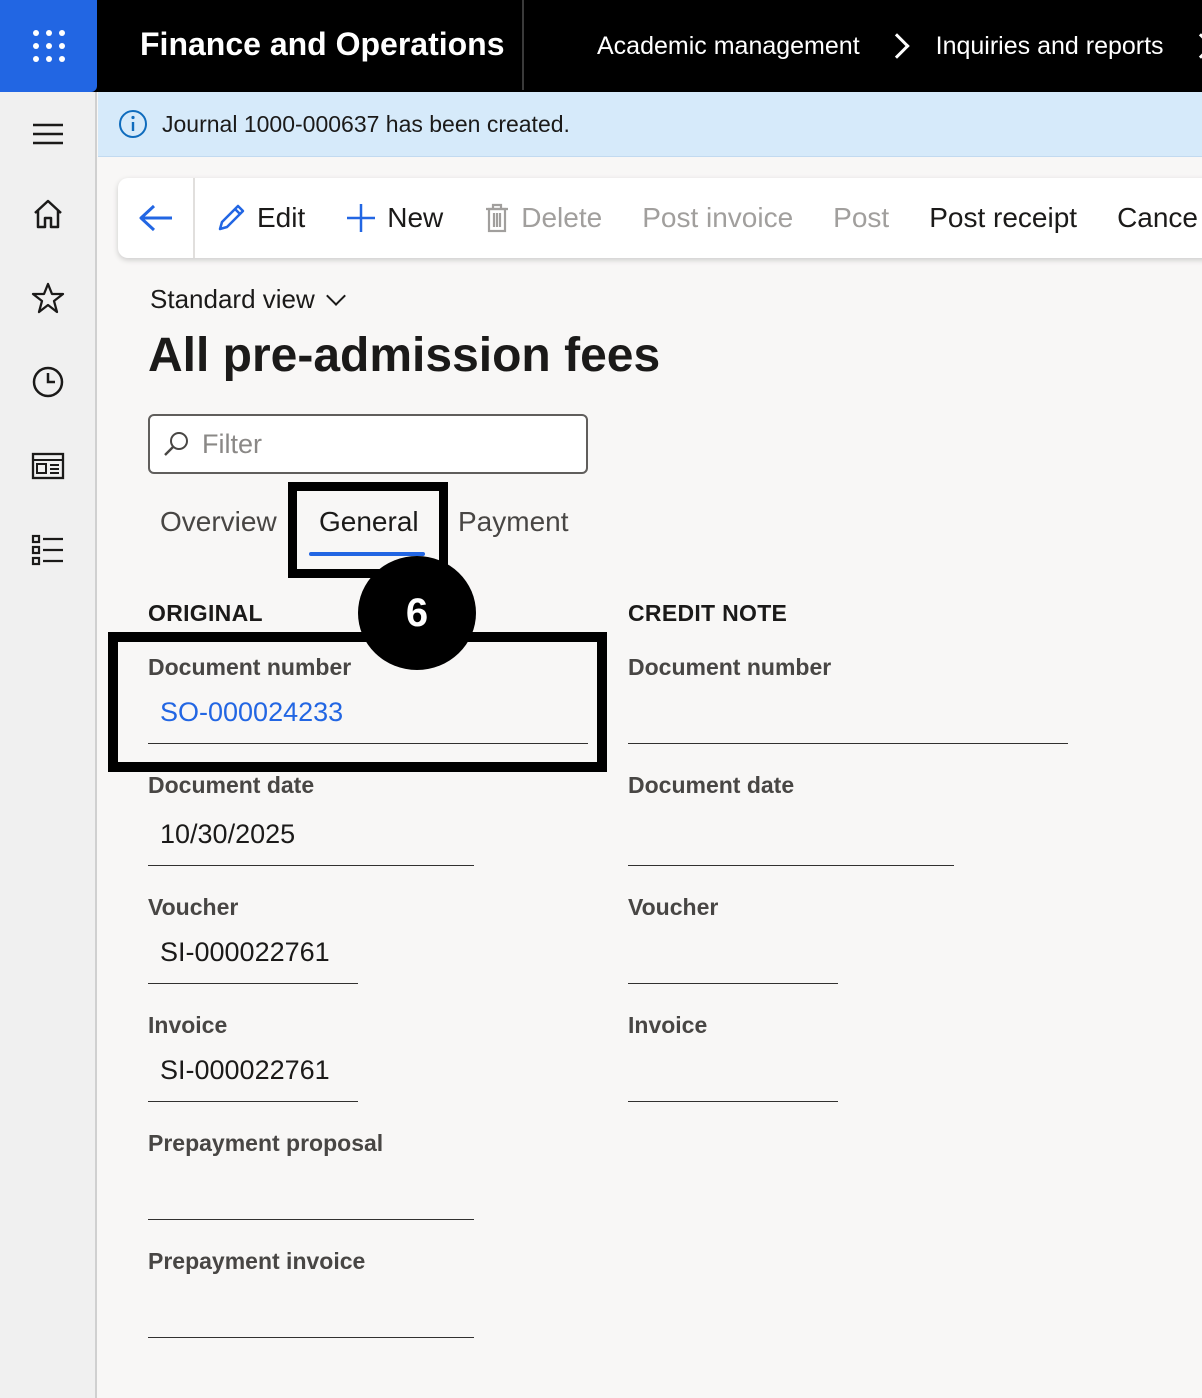 The width and height of the screenshot is (1202, 1398). I want to click on post-receipt-button: Post receipt, so click(1003, 218).